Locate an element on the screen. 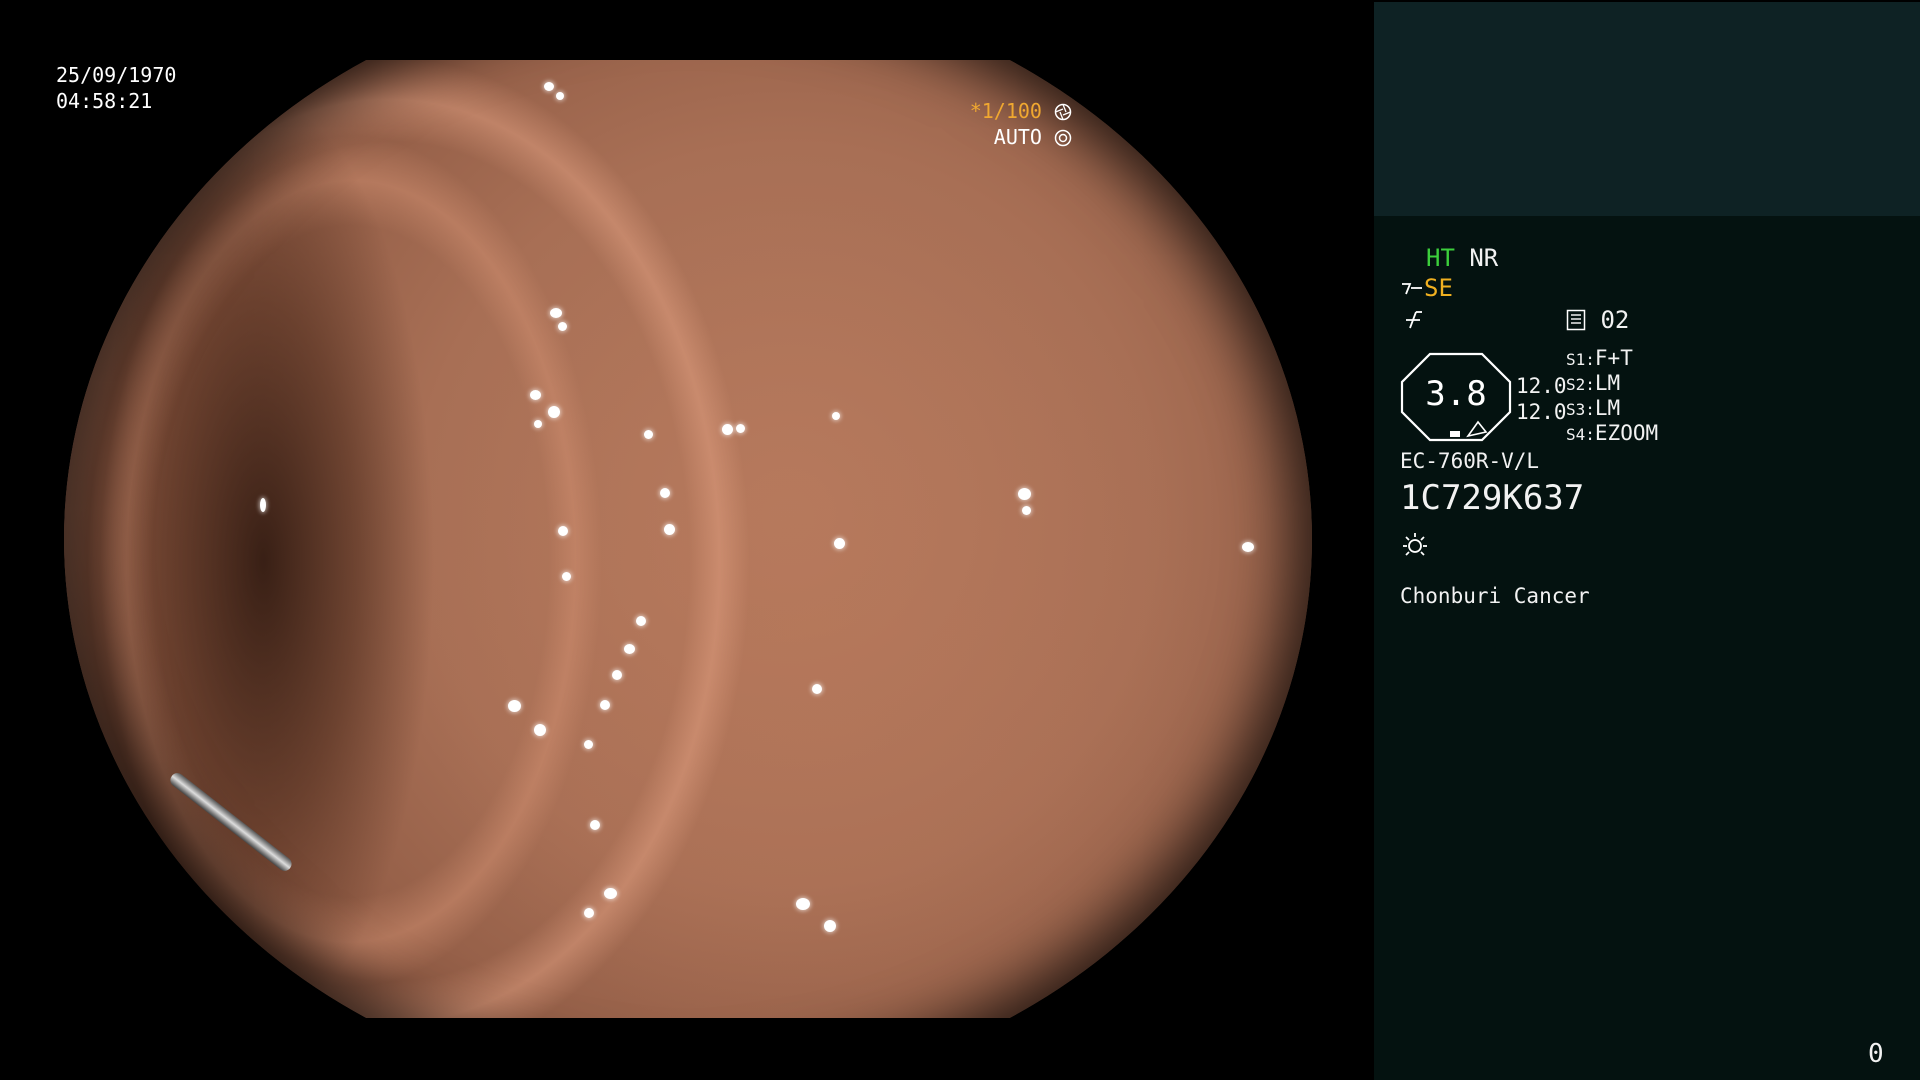 The height and width of the screenshot is (1080, 1920). slot-value: EZOOM is located at coordinates (1626, 433).